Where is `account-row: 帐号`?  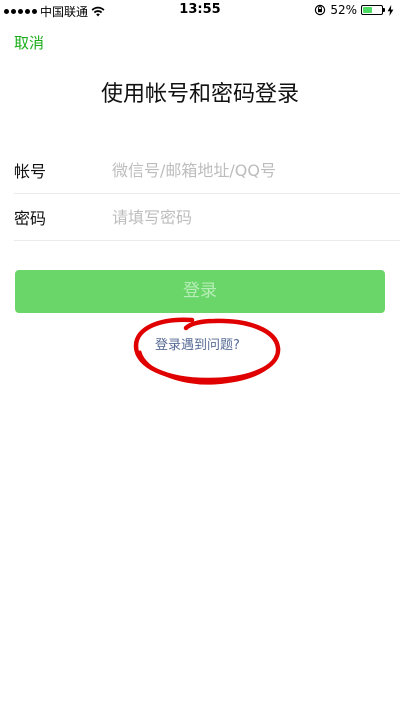 account-row: 帐号 is located at coordinates (207, 170).